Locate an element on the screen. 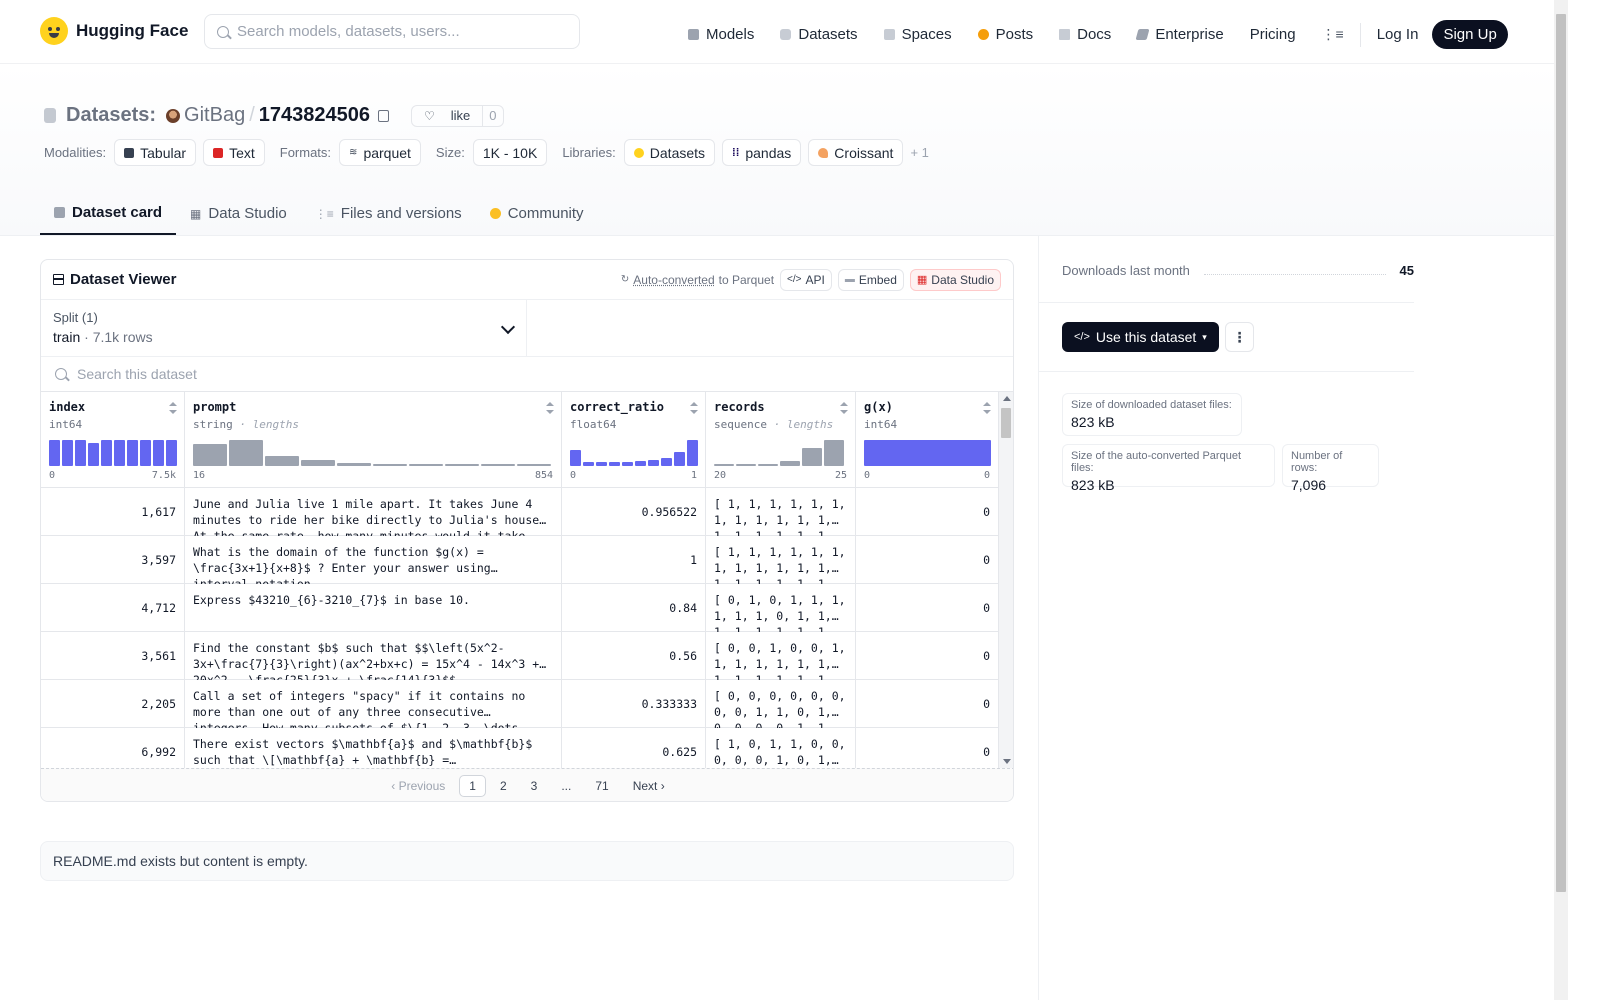 This screenshot has height=1000, width=1600. column-header-3: records sequence · lengths 20 25 is located at coordinates (781, 440).